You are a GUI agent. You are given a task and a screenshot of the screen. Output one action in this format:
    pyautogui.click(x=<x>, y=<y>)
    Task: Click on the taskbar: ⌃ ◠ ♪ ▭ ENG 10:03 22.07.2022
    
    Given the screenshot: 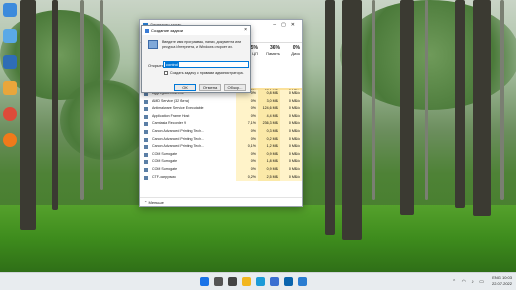 What is the action you would take?
    pyautogui.click(x=258, y=281)
    